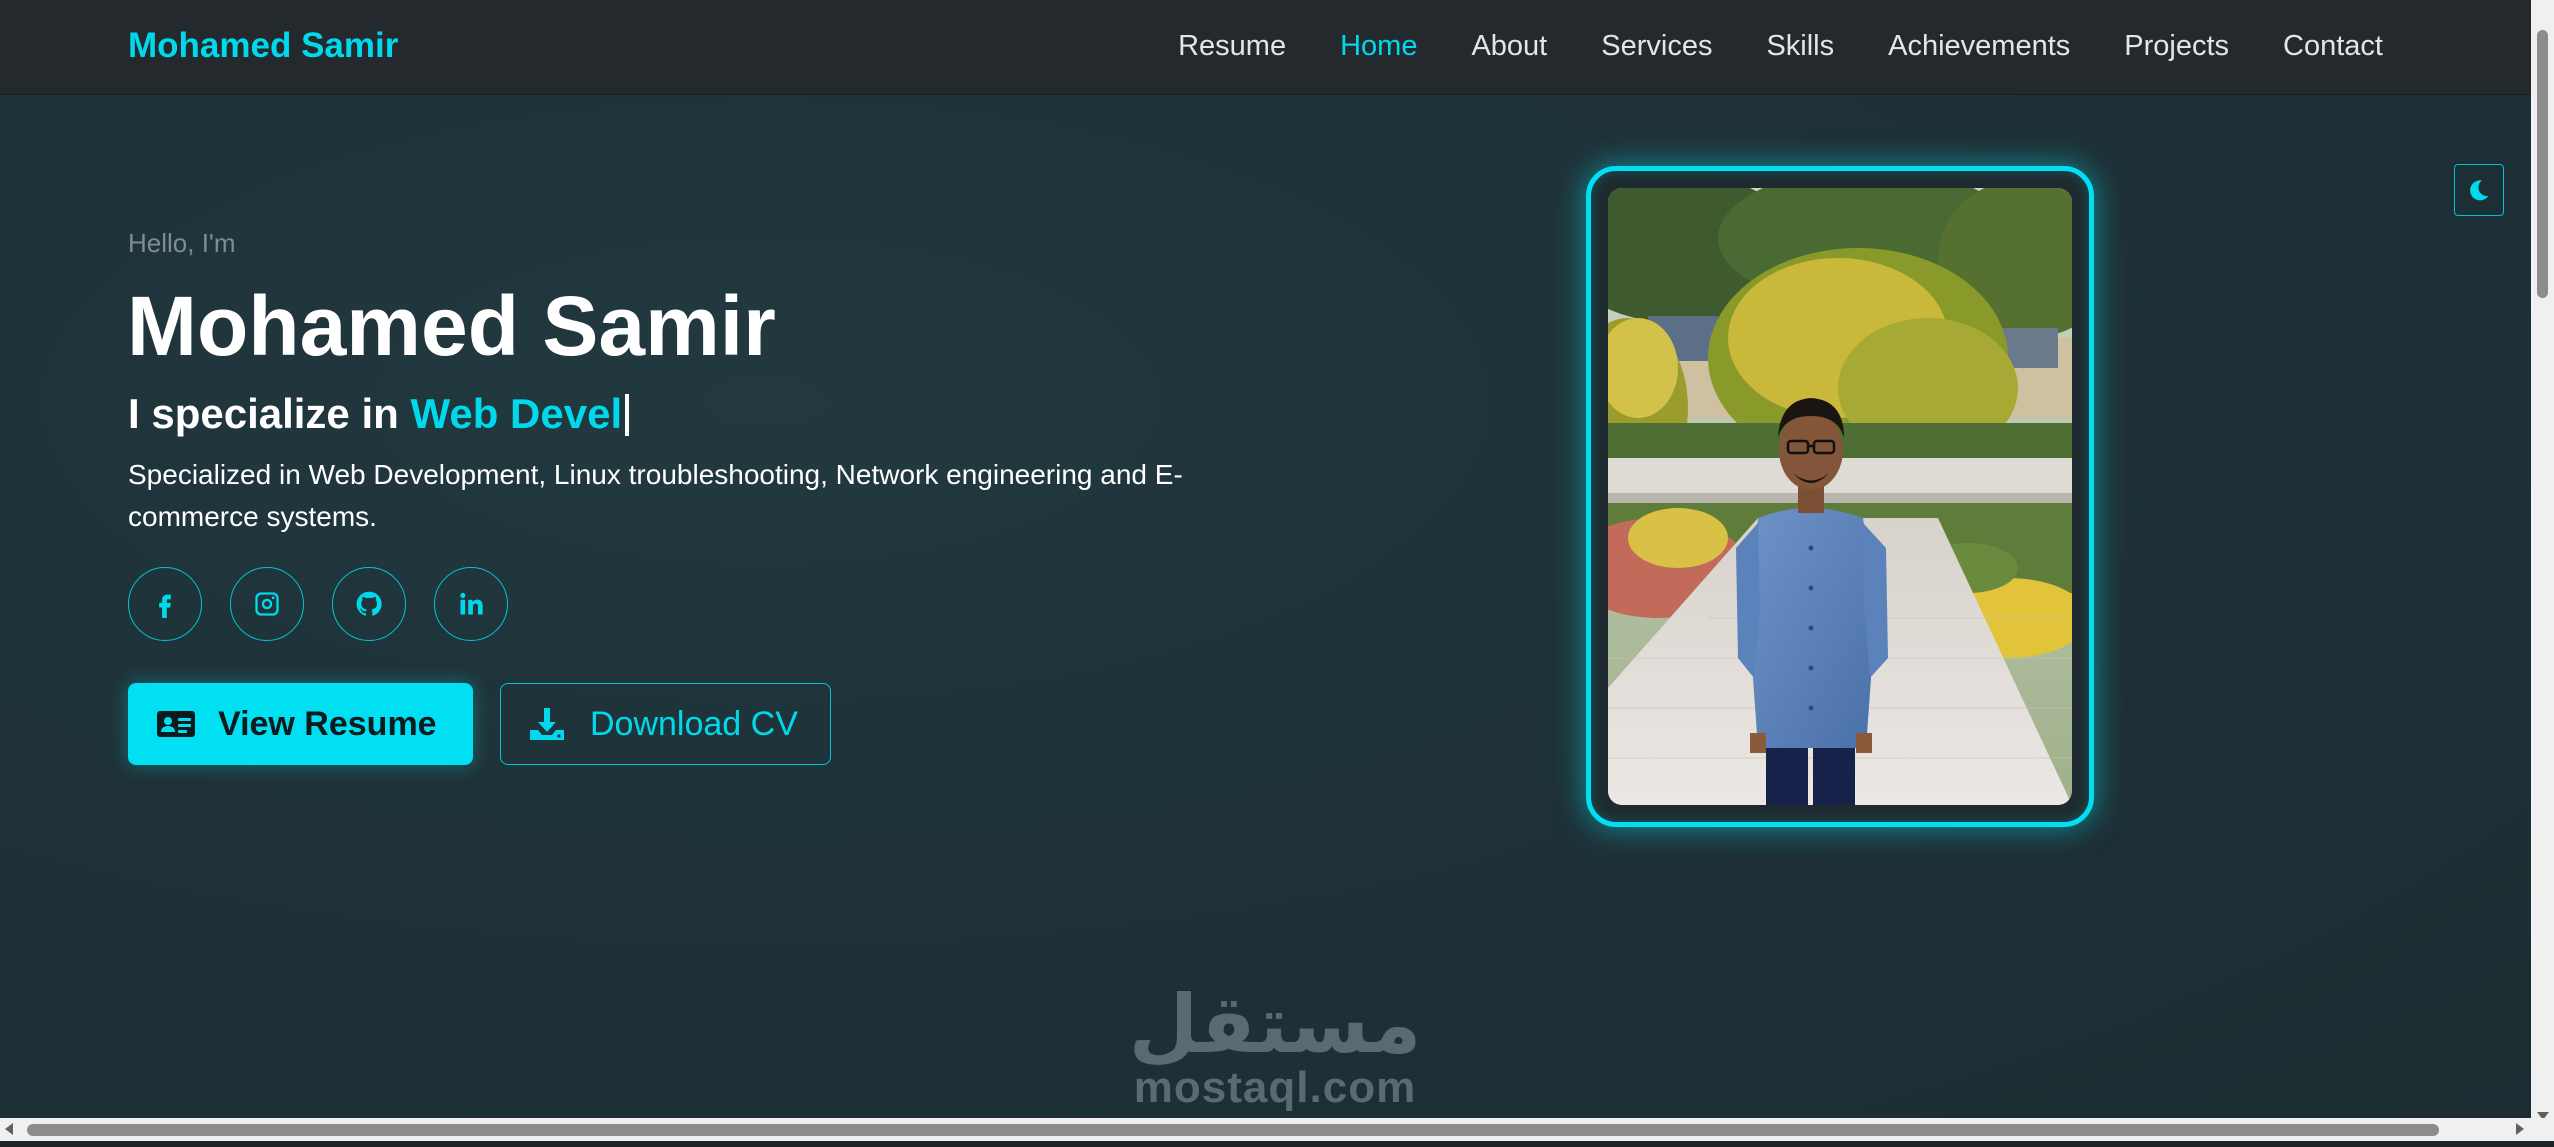  What do you see at coordinates (1232, 46) in the screenshot?
I see `nav-item-resume: Resume` at bounding box center [1232, 46].